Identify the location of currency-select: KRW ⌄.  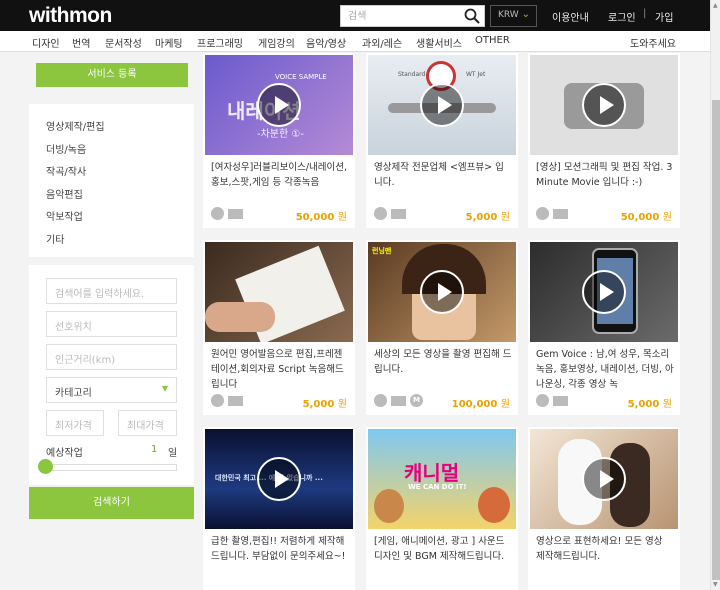
(513, 16).